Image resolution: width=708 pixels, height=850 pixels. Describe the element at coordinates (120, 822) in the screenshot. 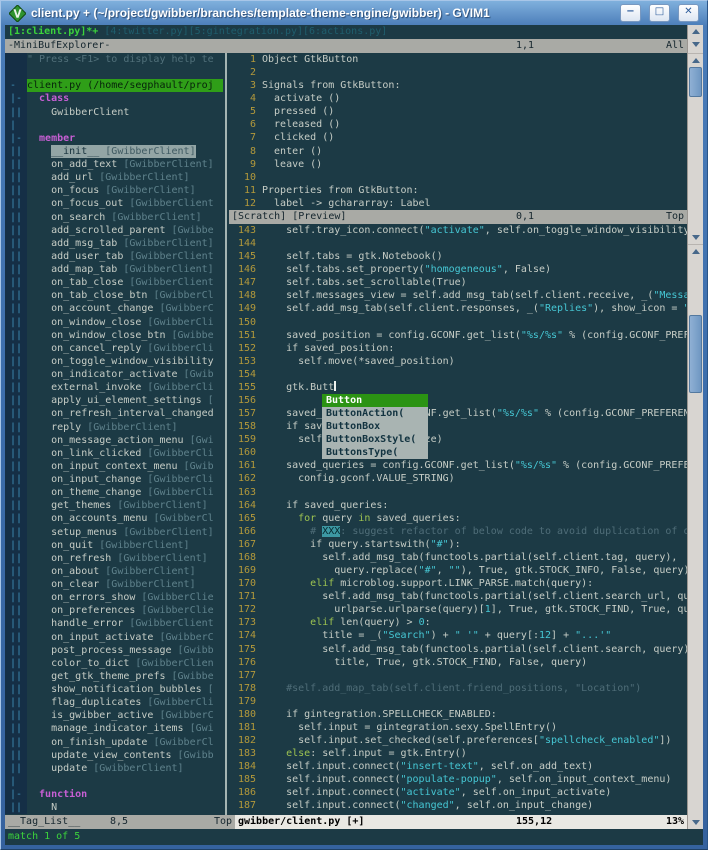

I see `taglist-statusline: __Tag_List__ 8,5 Top` at that location.